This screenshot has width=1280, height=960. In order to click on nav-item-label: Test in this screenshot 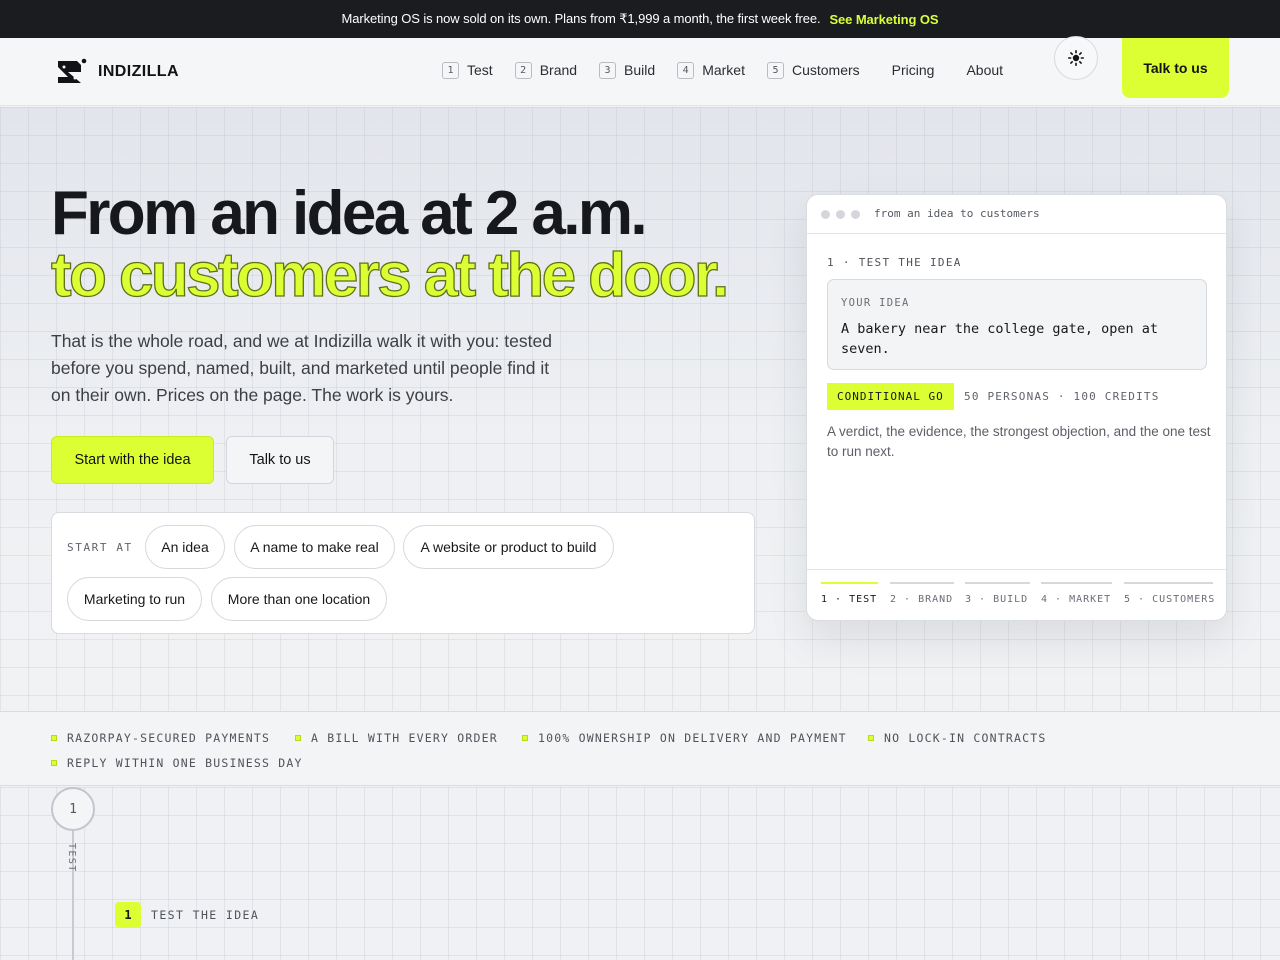, I will do `click(480, 70)`.